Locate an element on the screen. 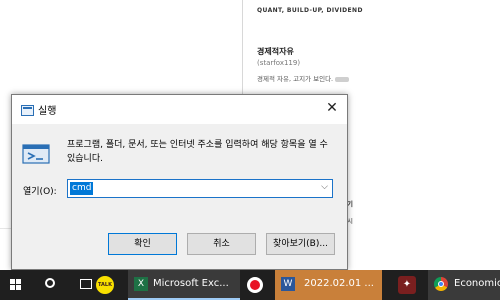  excel-icon: X is located at coordinates (141, 284).